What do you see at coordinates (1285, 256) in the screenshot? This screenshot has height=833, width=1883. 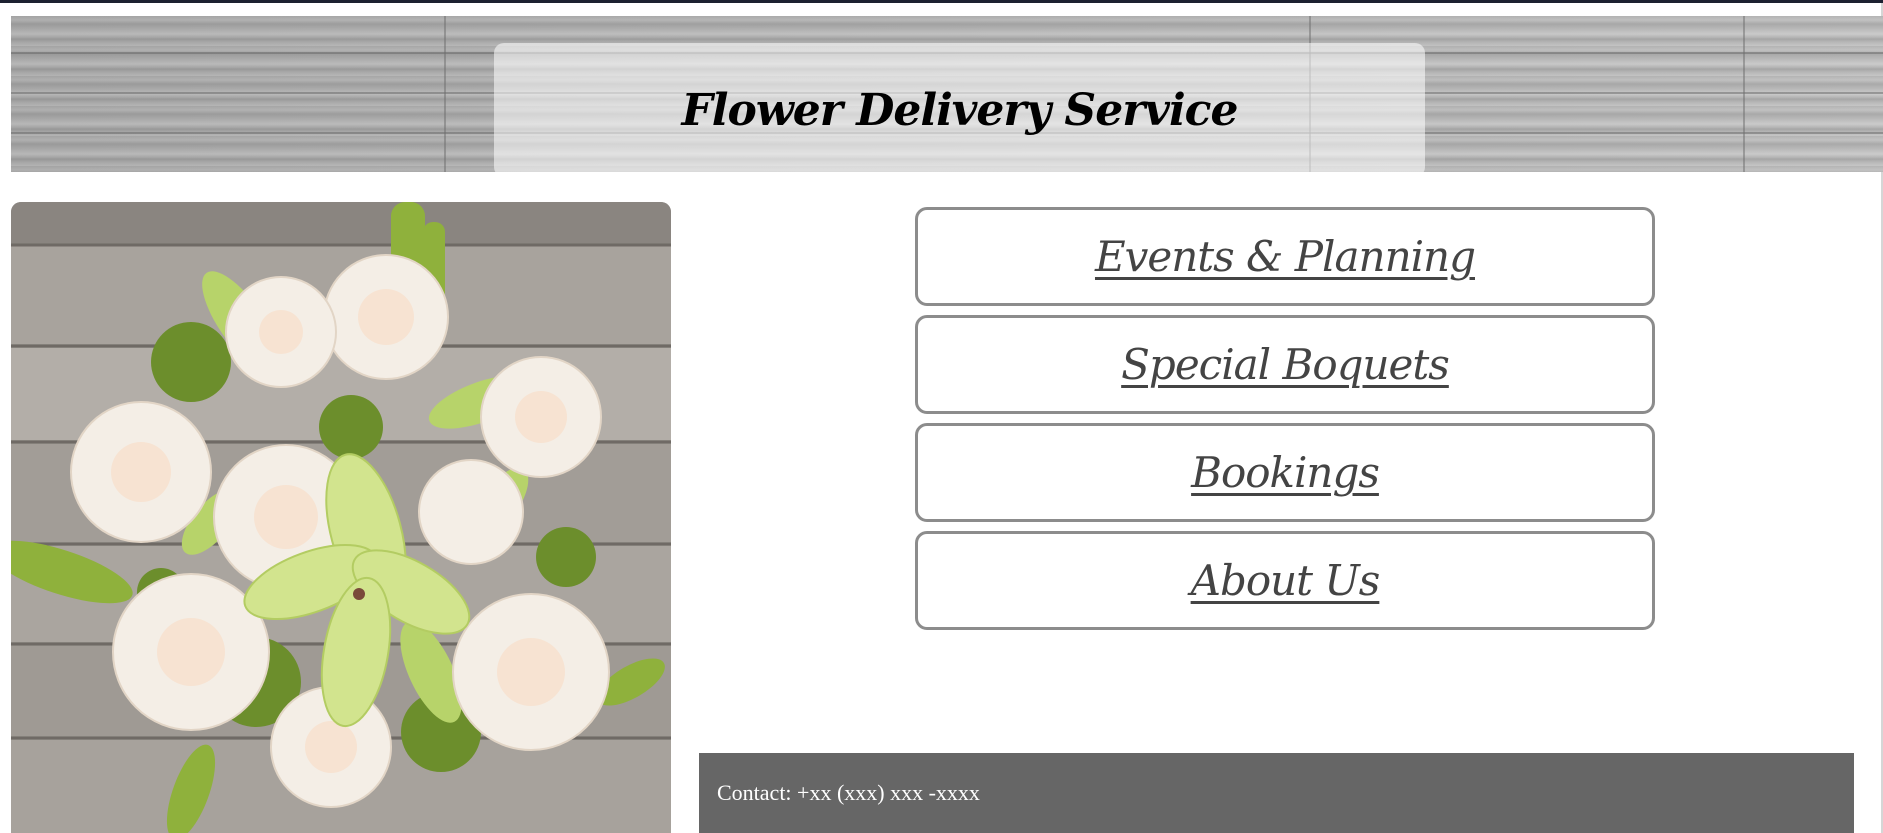 I see `nav-events-planning-button: Events & Planning` at bounding box center [1285, 256].